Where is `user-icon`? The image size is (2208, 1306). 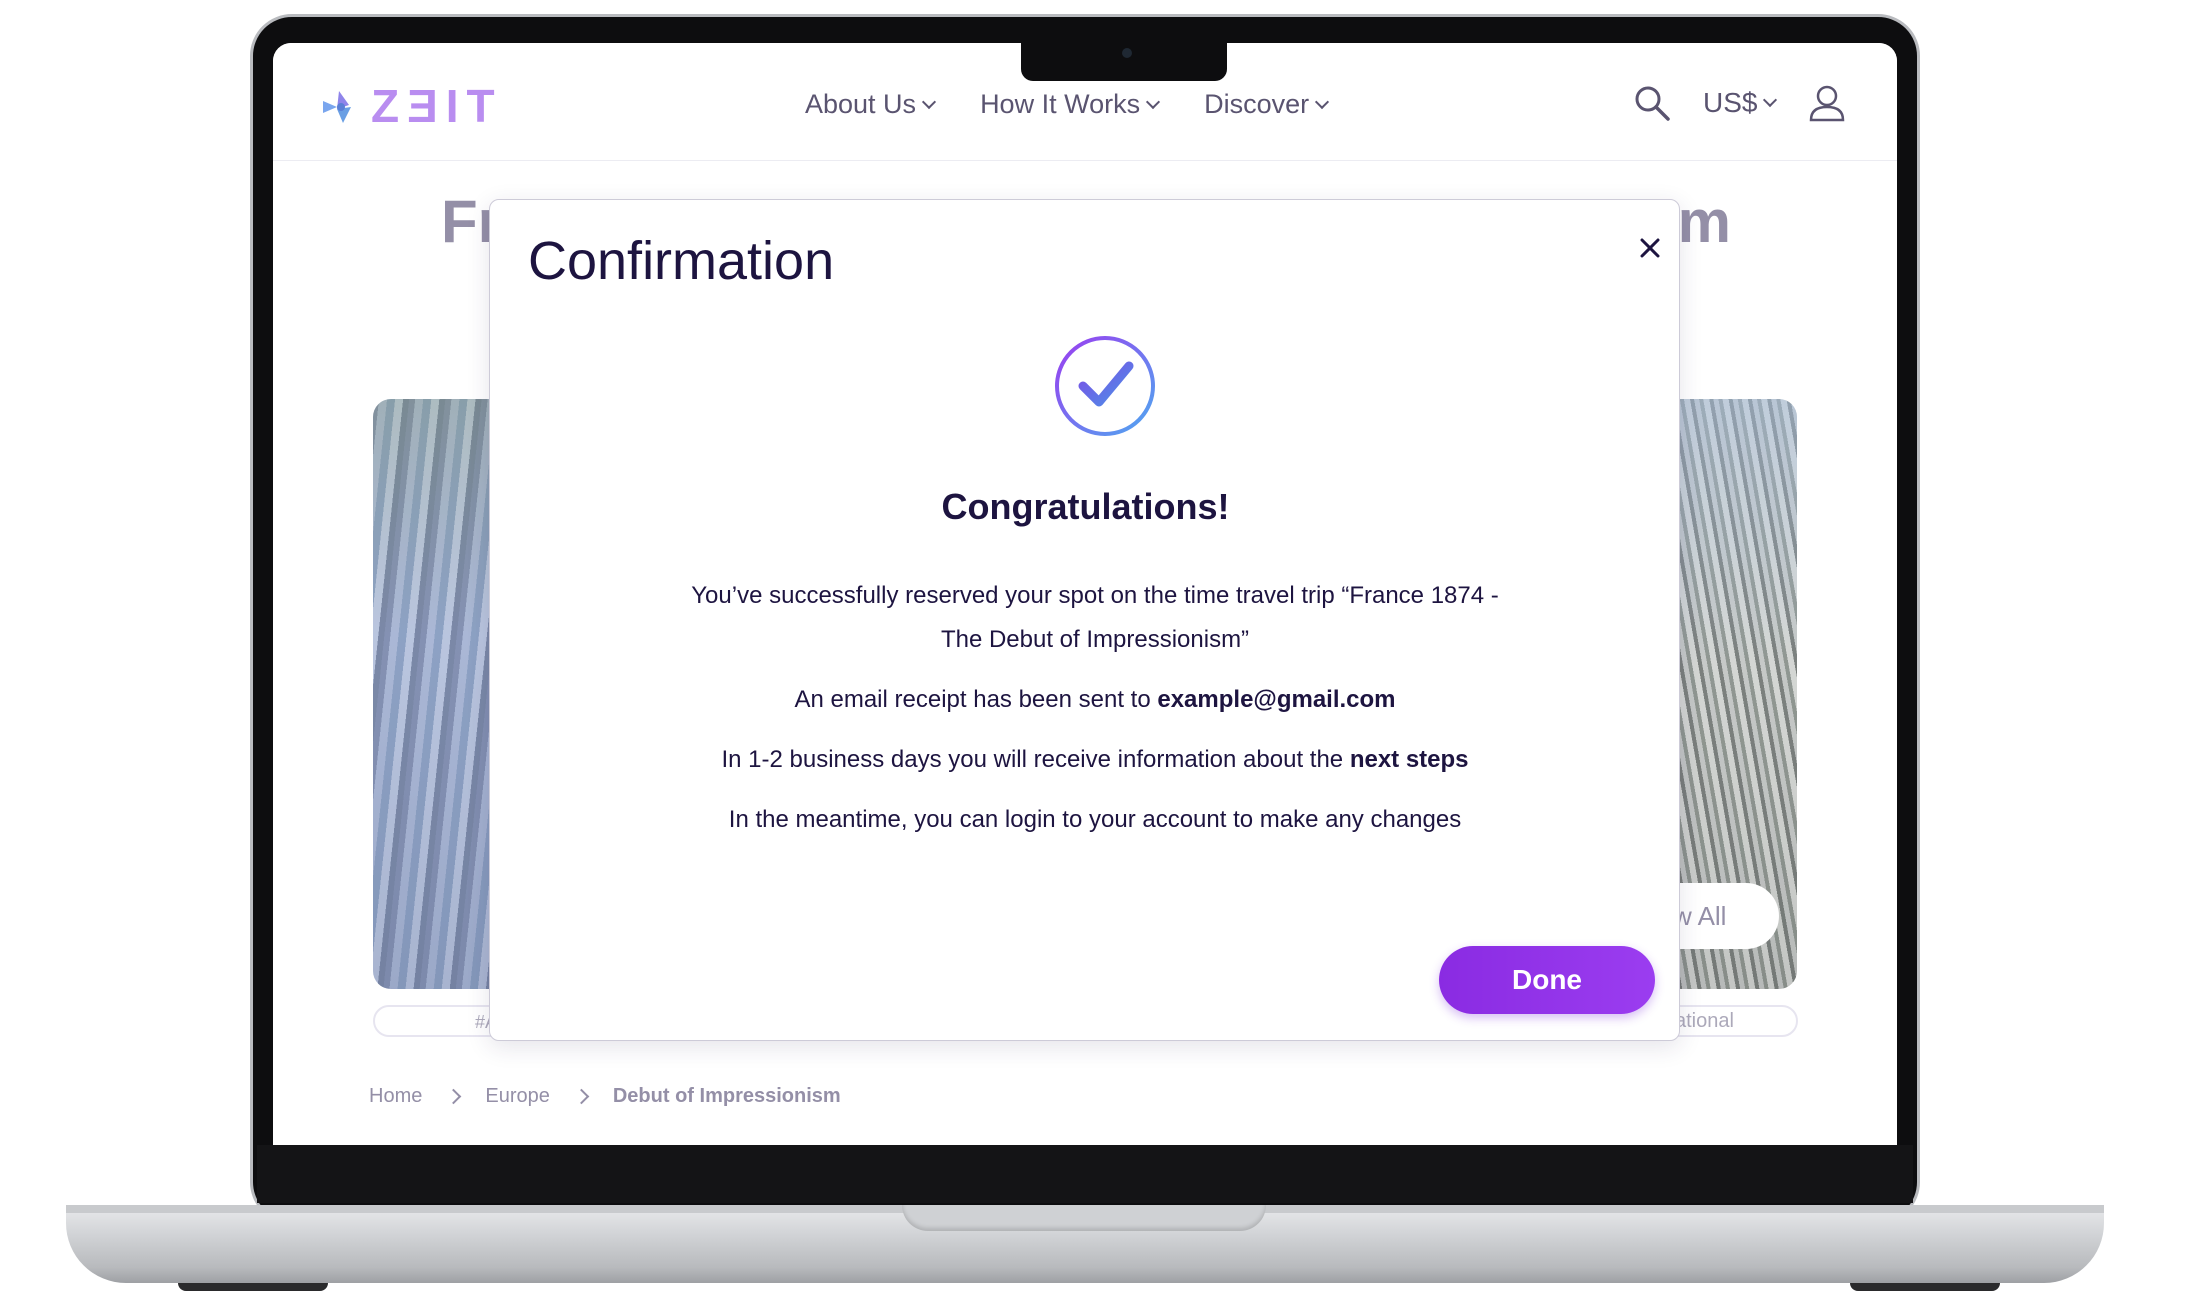
user-icon is located at coordinates (1827, 103).